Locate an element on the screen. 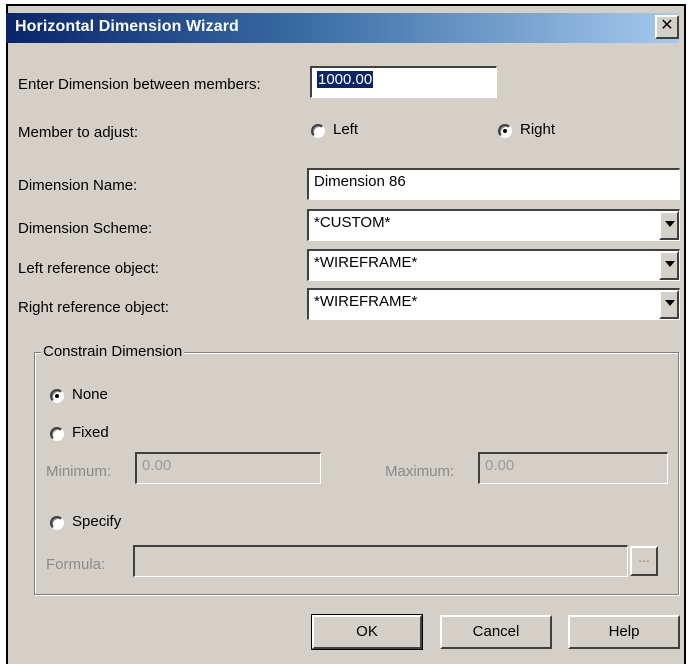  constrain-none-label: None is located at coordinates (90, 394).